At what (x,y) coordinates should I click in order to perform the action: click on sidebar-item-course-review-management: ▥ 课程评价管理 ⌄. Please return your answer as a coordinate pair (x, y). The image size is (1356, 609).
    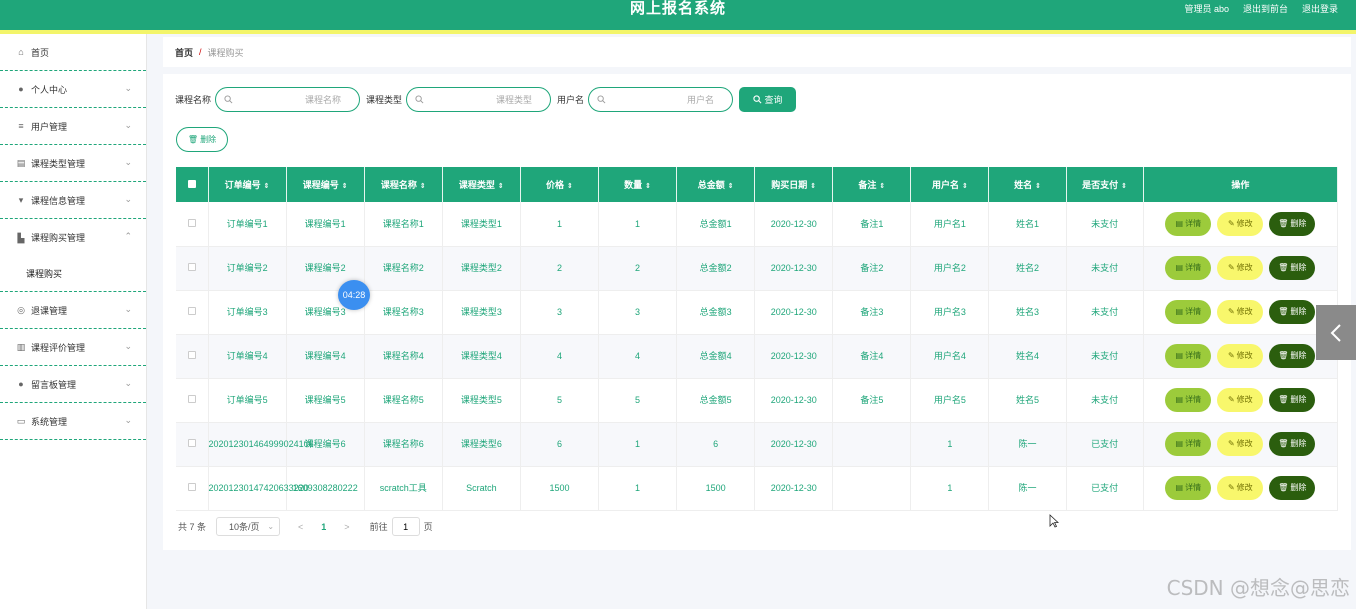
    Looking at the image, I should click on (73, 347).